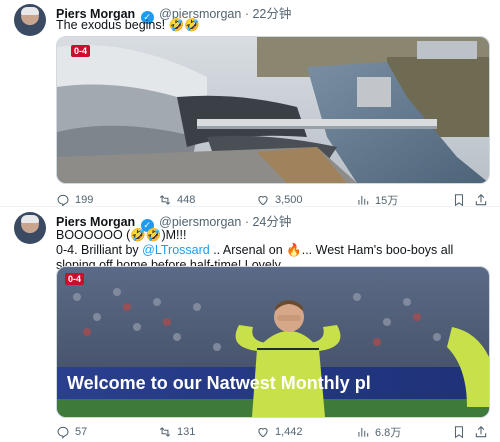 The height and width of the screenshot is (442, 500). What do you see at coordinates (289, 200) in the screenshot?
I see `like-count: 3,500` at bounding box center [289, 200].